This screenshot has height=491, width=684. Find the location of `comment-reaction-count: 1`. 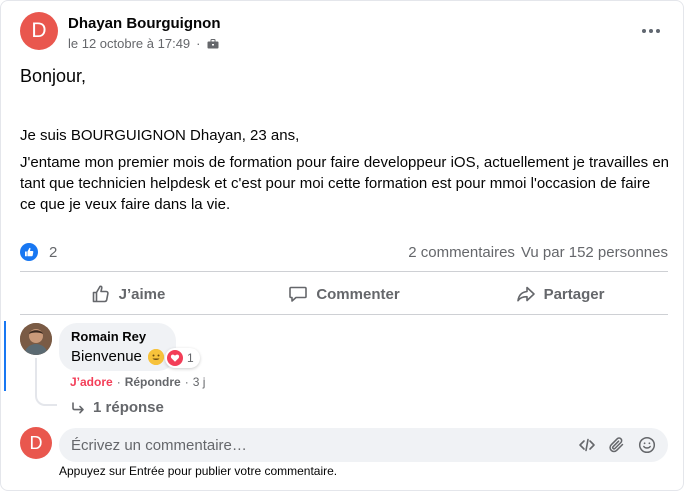

comment-reaction-count: 1 is located at coordinates (190, 358).